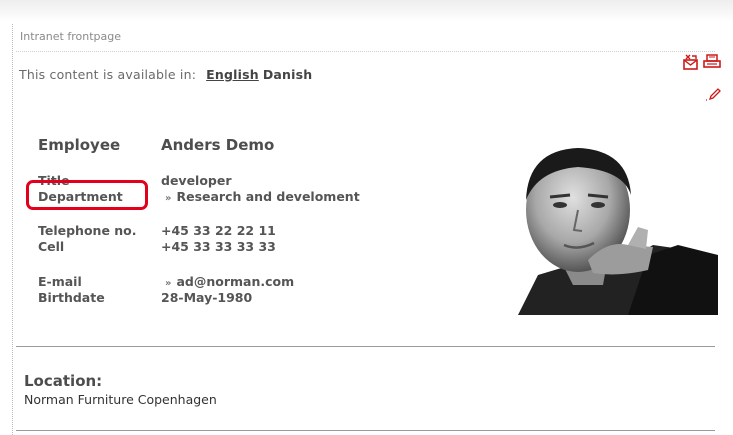 Image resolution: width=733 pixels, height=435 pixels. Describe the element at coordinates (701, 84) in the screenshot. I see `page-actions` at that location.